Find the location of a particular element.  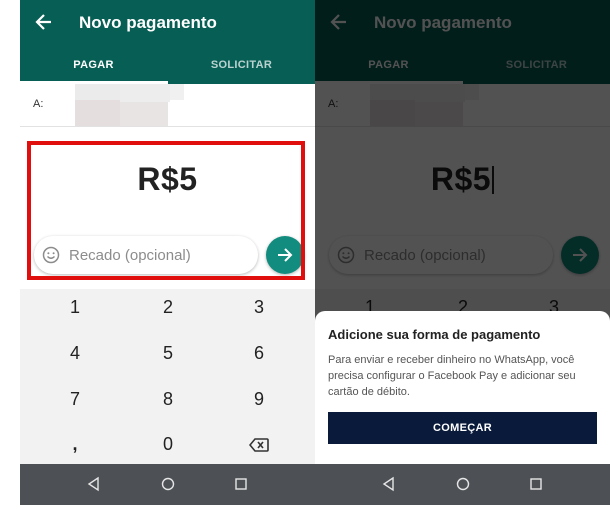

tab-solicitar: SOLICITAR is located at coordinates (241, 68).